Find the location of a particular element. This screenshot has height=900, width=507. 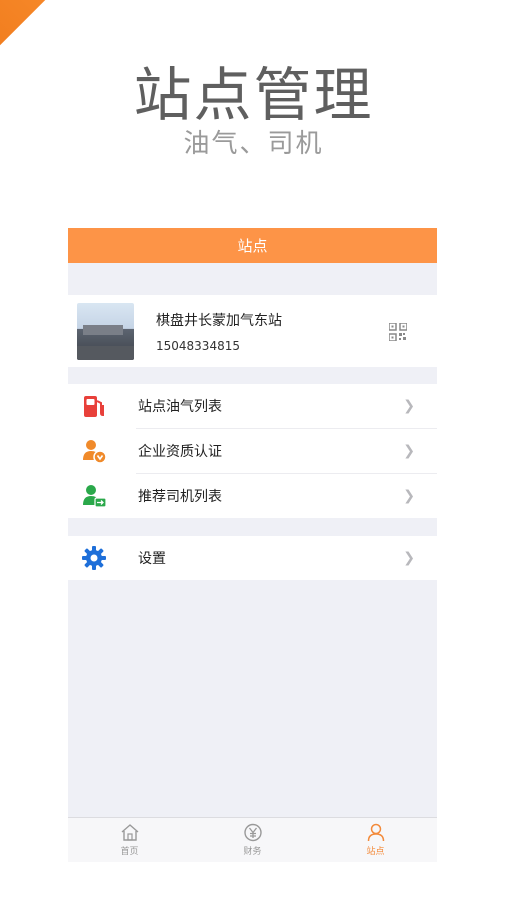

menu-item-fuel-list: 站点油气列表 ❯ is located at coordinates (252, 406).